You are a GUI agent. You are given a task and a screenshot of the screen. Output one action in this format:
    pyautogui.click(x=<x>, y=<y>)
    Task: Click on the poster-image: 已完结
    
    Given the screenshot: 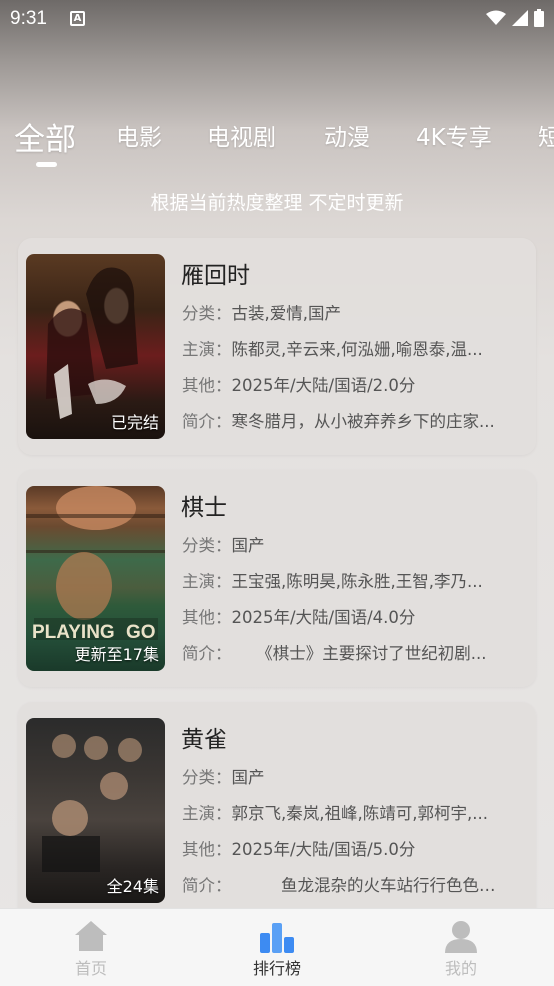 What is the action you would take?
    pyautogui.click(x=95, y=346)
    